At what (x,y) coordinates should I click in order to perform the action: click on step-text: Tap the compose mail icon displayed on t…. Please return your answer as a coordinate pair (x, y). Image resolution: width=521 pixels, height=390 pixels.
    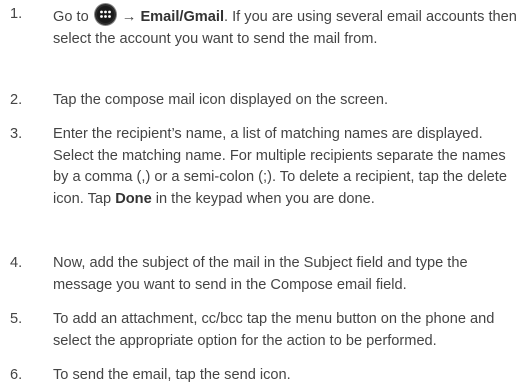
    Looking at the image, I should click on (221, 100).